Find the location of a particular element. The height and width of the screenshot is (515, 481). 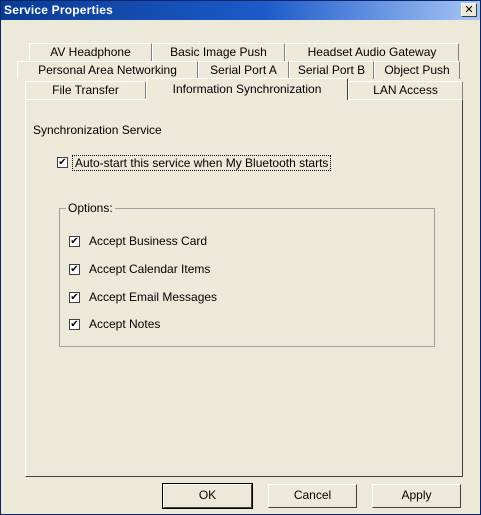

cancel-button-label: Cancel is located at coordinates (312, 495).